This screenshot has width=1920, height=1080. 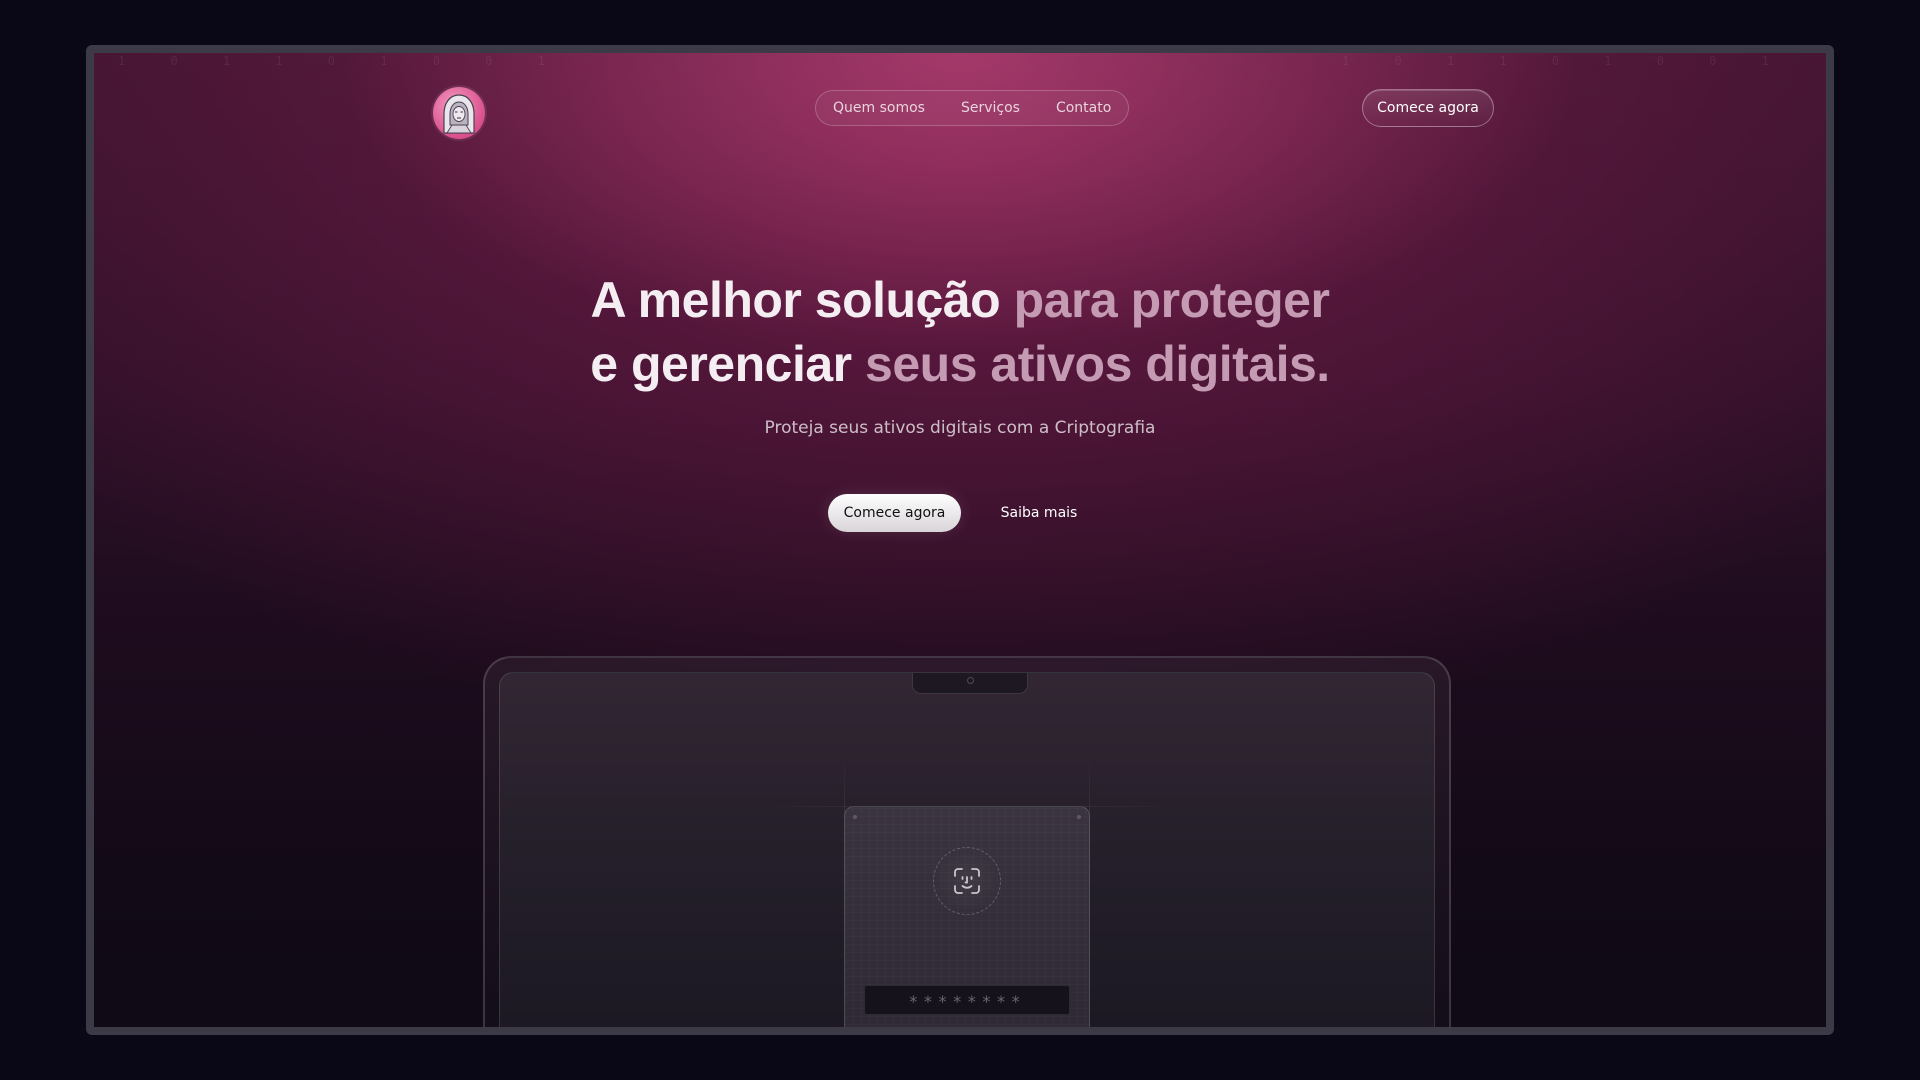 I want to click on logo-avatar, so click(x=459, y=113).